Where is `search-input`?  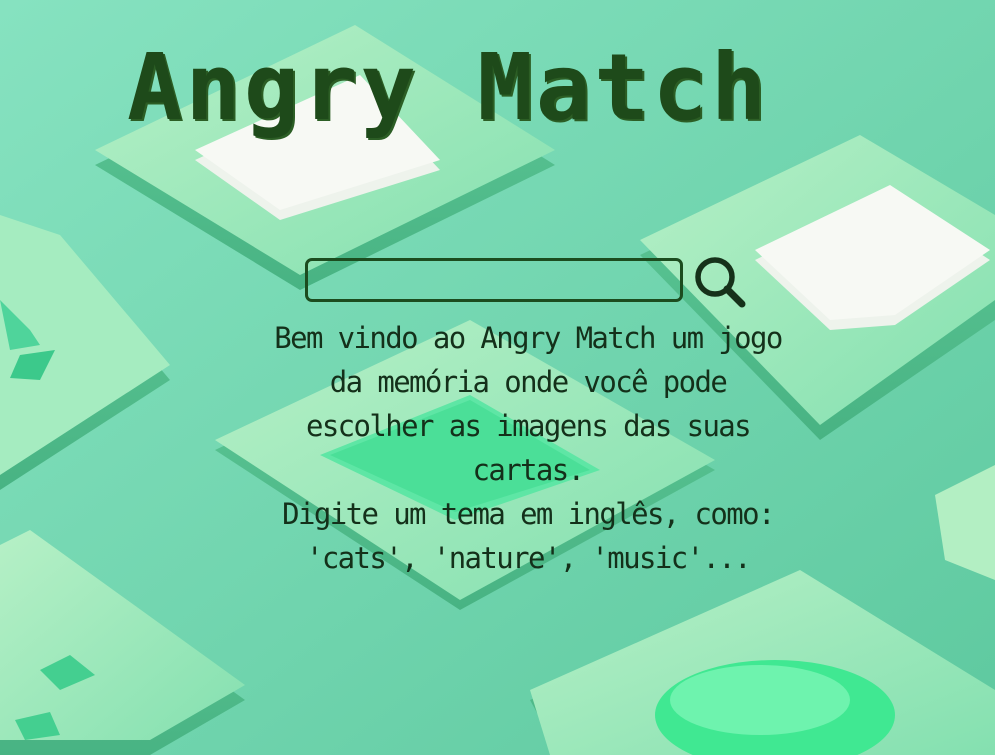
search-input is located at coordinates (494, 280).